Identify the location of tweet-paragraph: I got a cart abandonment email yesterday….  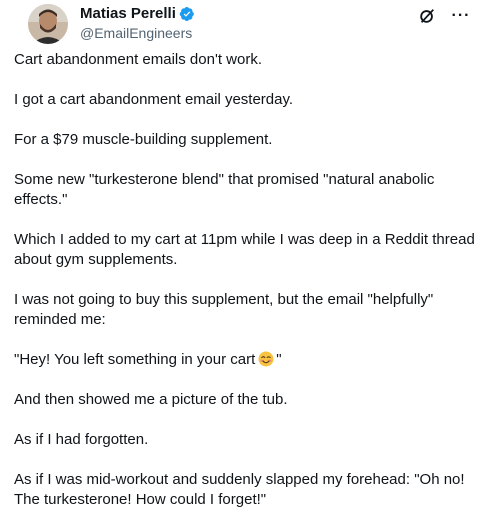
(154, 99).